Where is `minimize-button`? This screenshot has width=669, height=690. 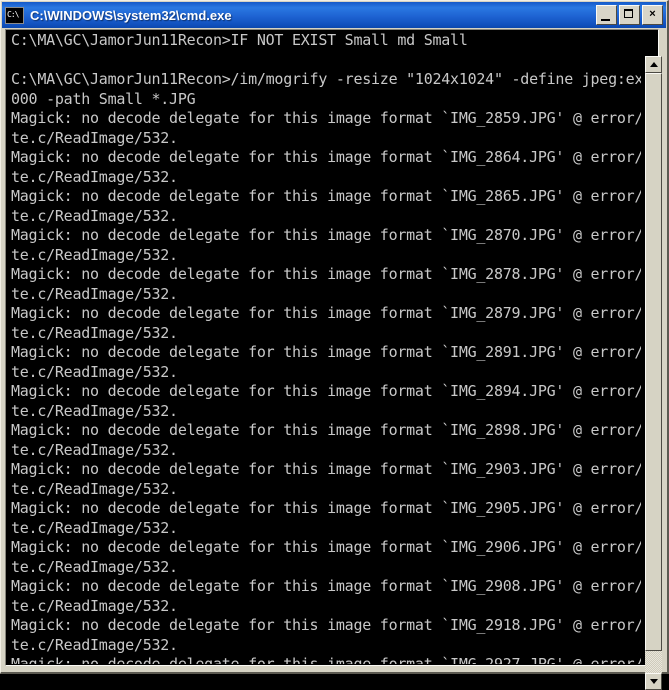 minimize-button is located at coordinates (606, 15).